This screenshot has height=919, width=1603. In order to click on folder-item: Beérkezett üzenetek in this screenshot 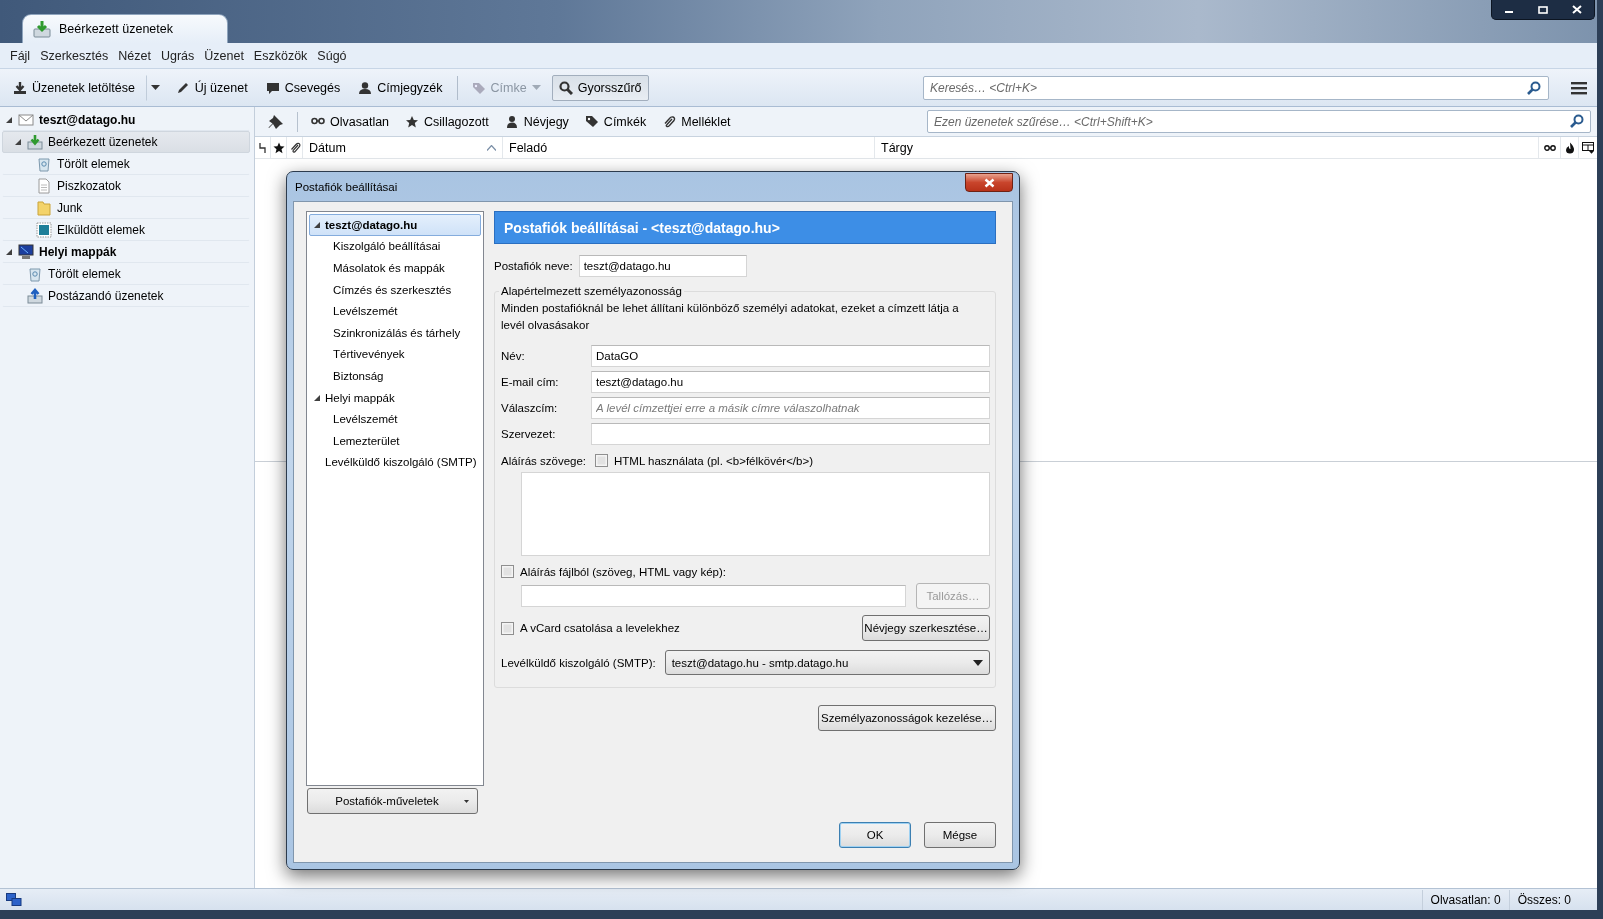, I will do `click(126, 142)`.